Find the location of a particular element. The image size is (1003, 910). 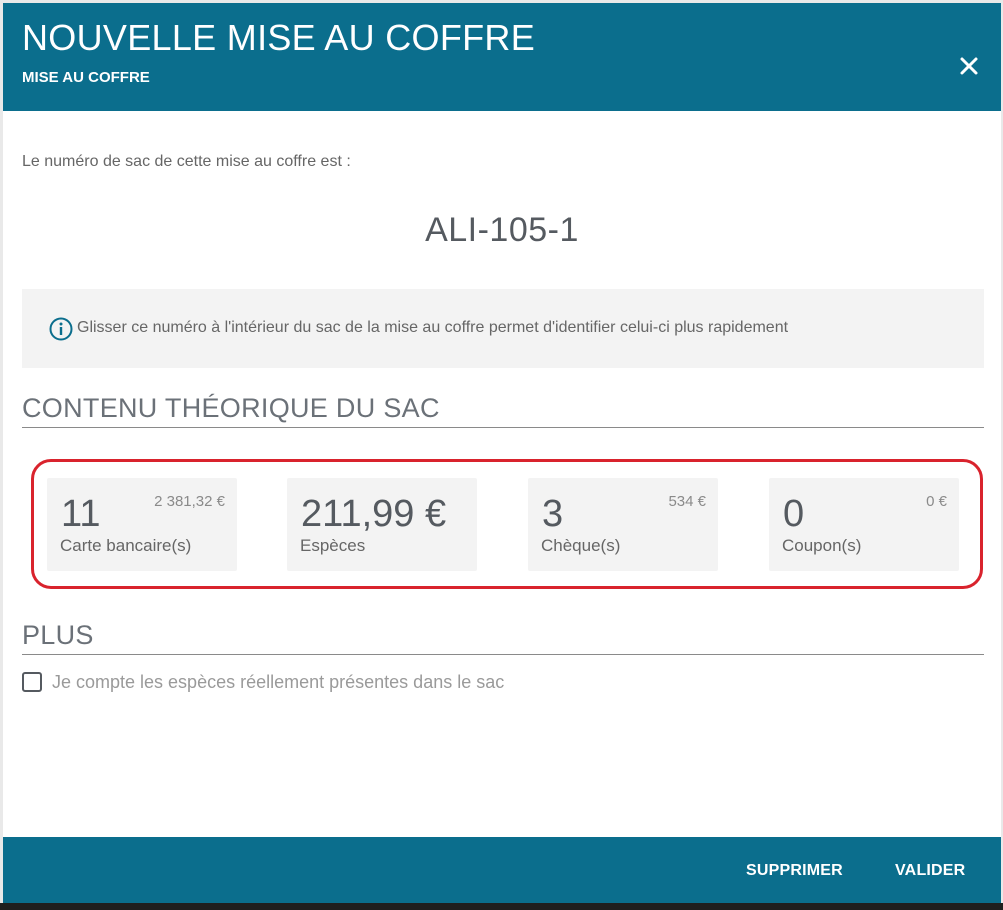

close-button is located at coordinates (969, 66).